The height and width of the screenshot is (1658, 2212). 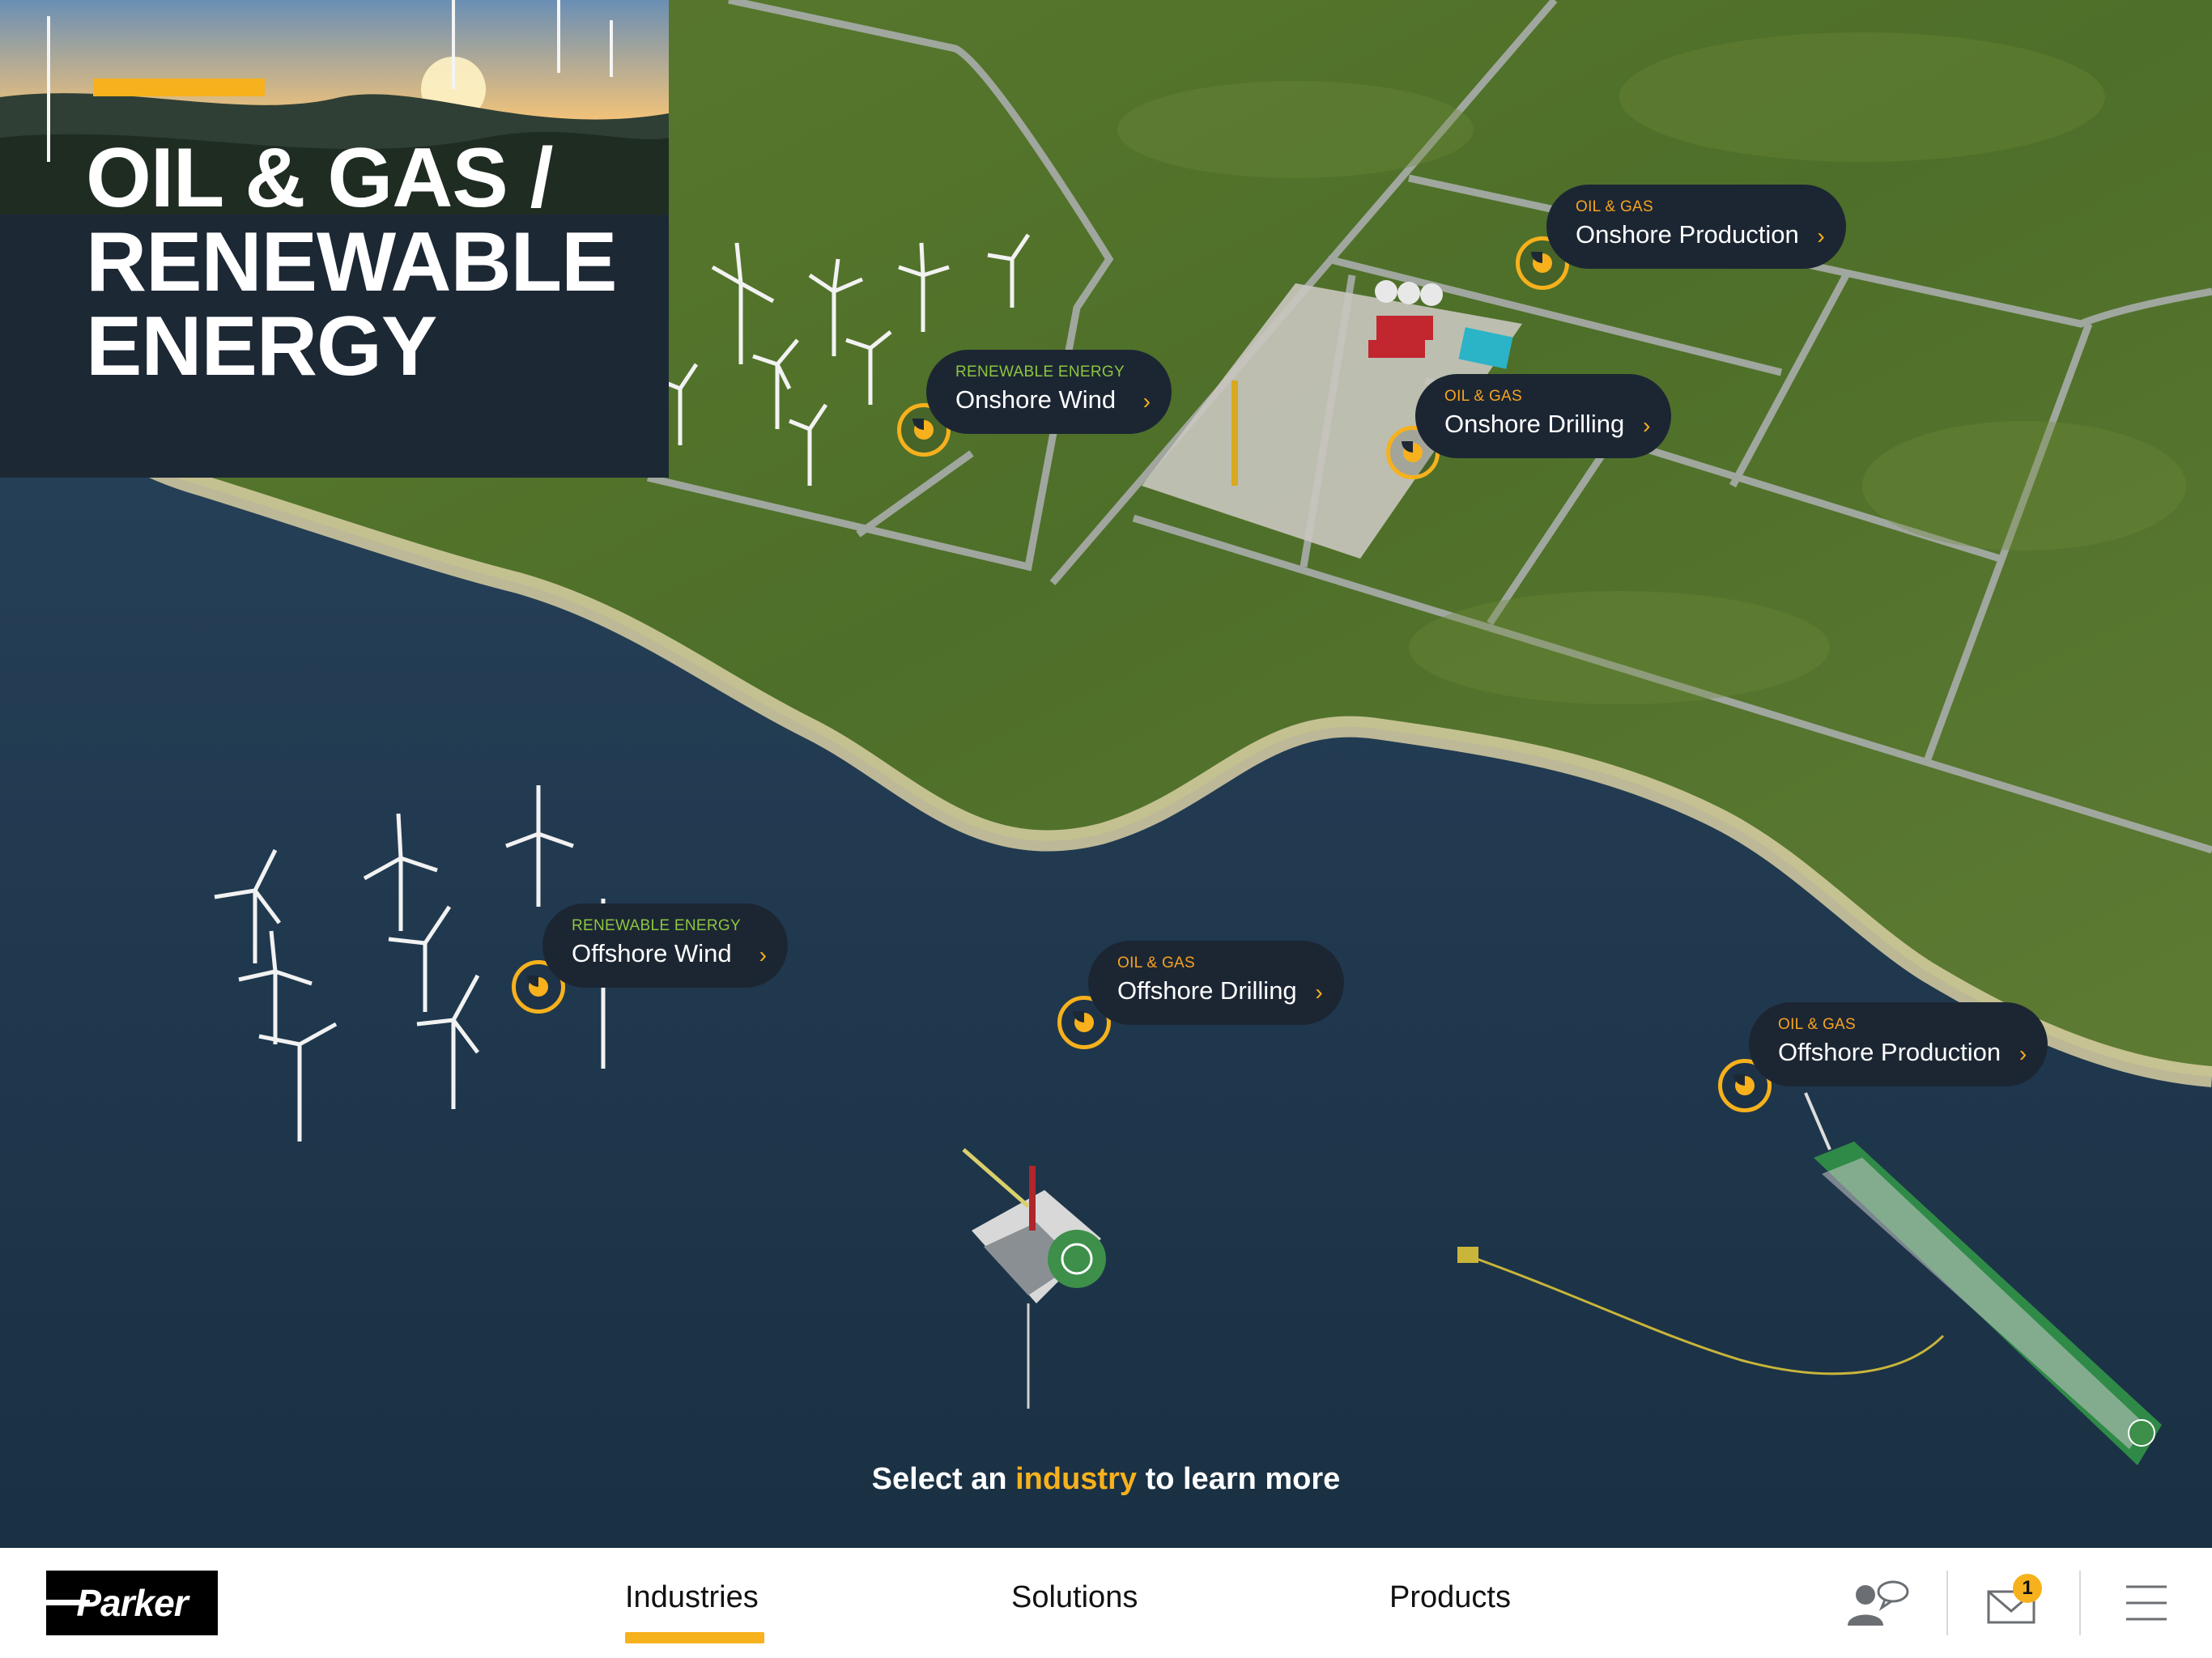 What do you see at coordinates (2146, 1603) in the screenshot?
I see `hamburger-menu-icon` at bounding box center [2146, 1603].